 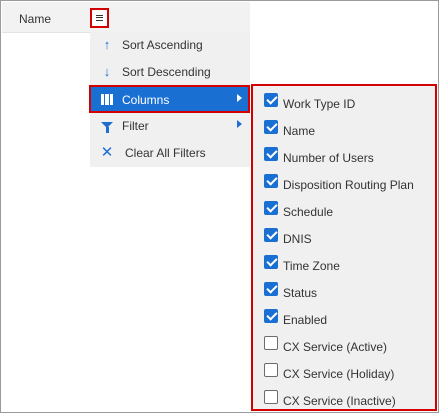 What do you see at coordinates (335, 347) in the screenshot?
I see `column-toggle-label: CX Service (Active)` at bounding box center [335, 347].